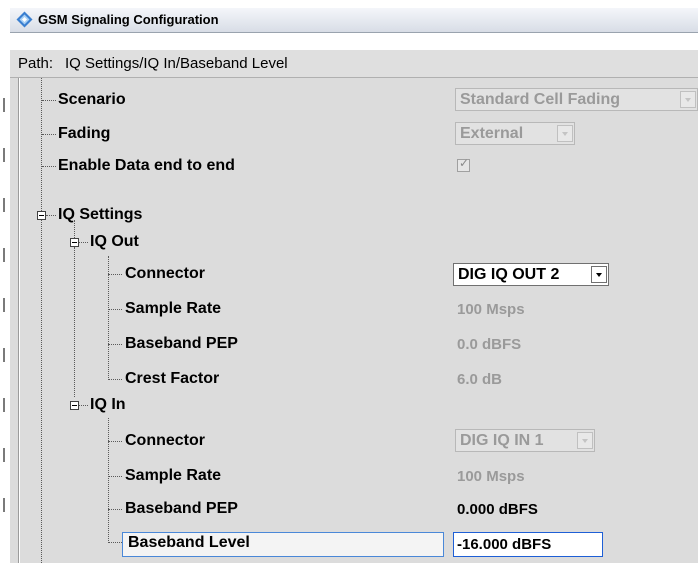 The width and height of the screenshot is (698, 563). What do you see at coordinates (19, 320) in the screenshot?
I see `panel-border-highlight` at bounding box center [19, 320].